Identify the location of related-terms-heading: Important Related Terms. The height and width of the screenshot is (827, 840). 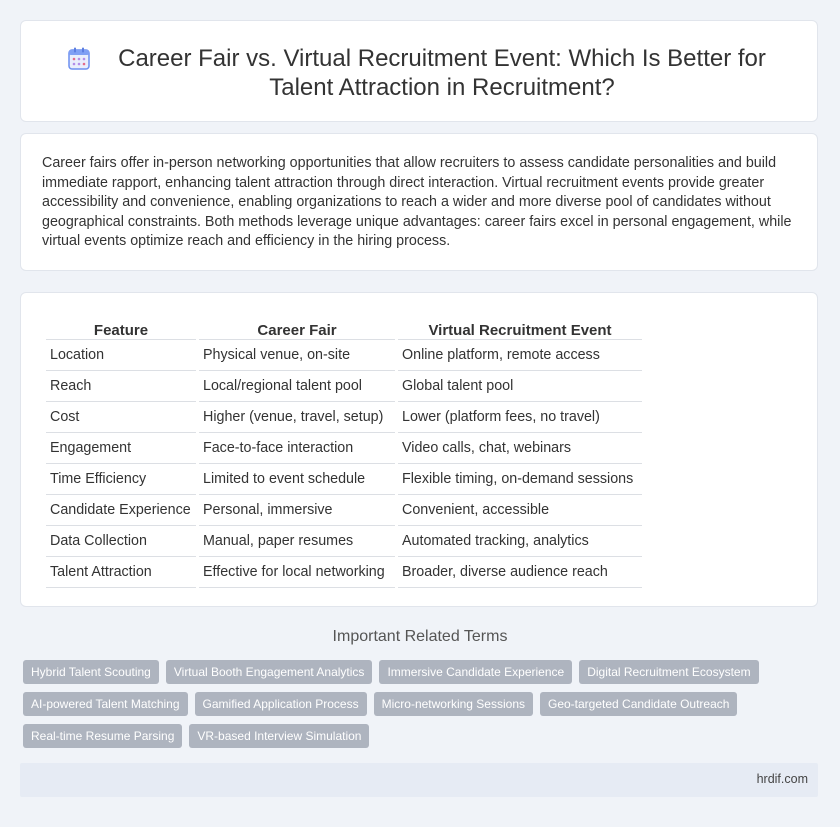
(420, 636).